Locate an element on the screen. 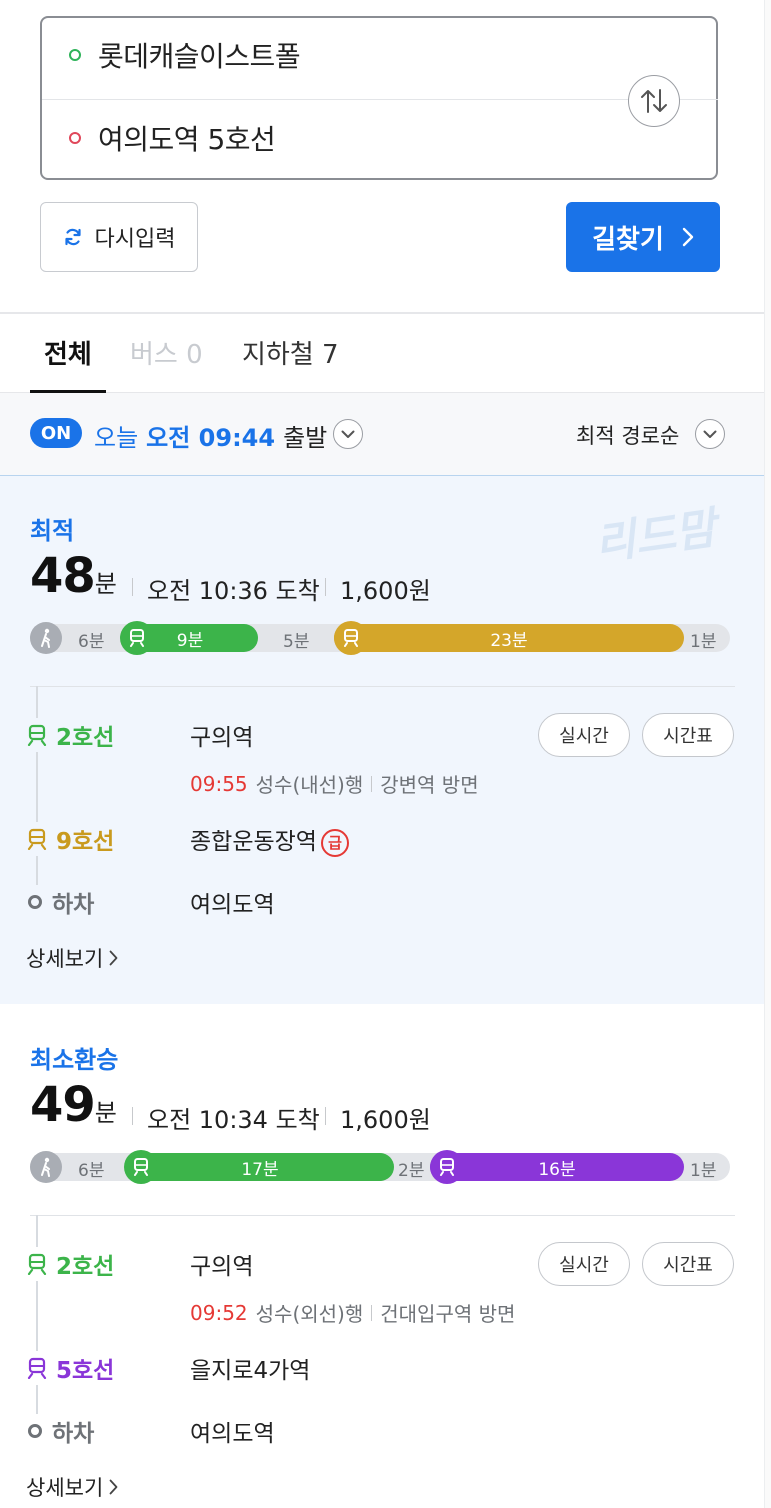 This screenshot has width=771, height=1508. sort-selector: 최적 경로순 is located at coordinates (627, 435).